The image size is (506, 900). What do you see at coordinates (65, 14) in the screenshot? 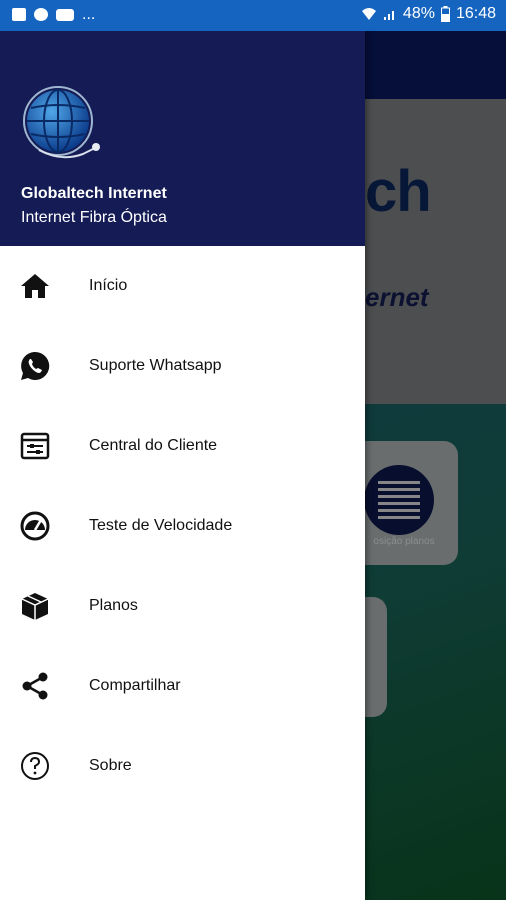
I see `youtube-icon` at bounding box center [65, 14].